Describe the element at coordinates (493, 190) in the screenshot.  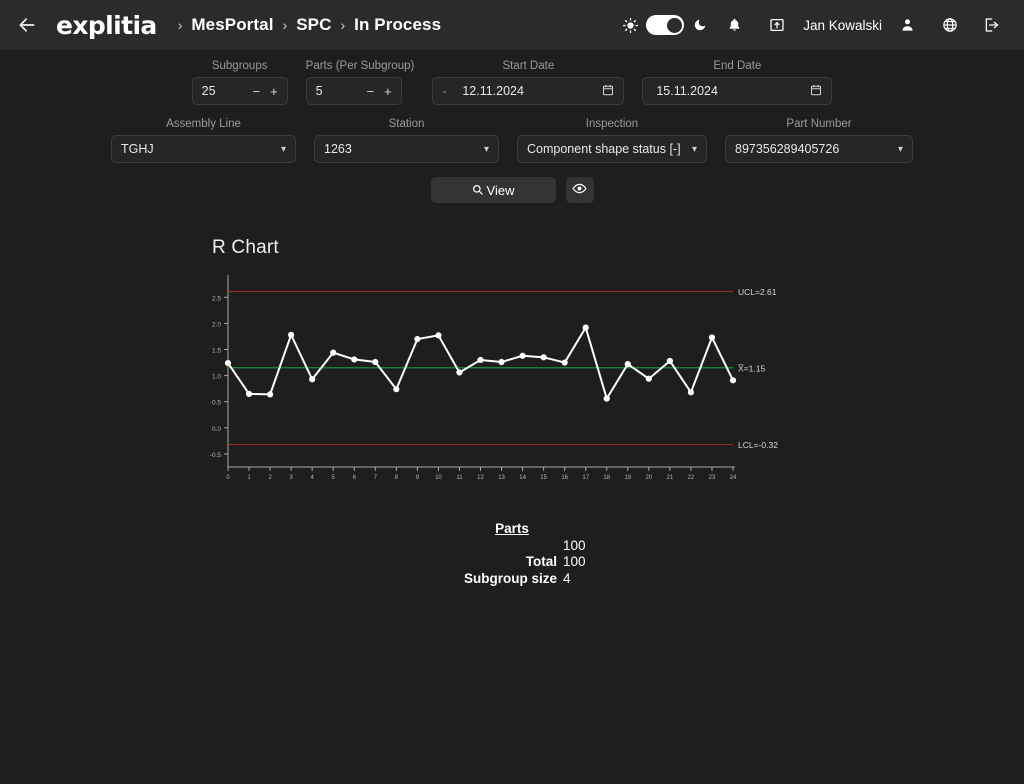
I see `view-button: View` at that location.